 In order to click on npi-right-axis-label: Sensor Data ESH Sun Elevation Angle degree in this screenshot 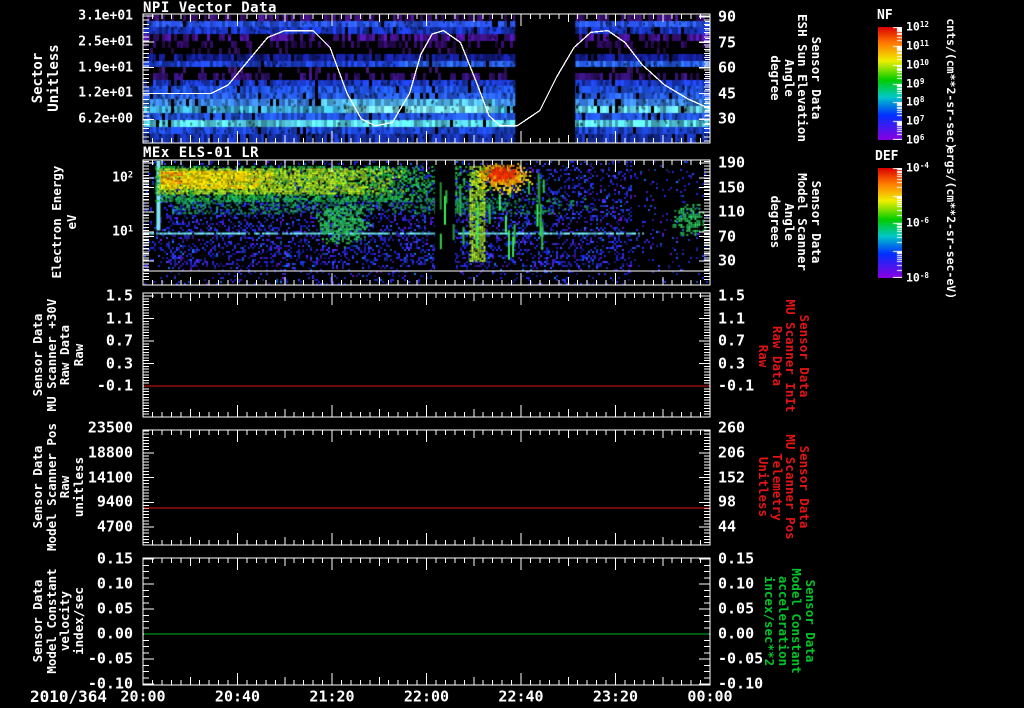, I will do `click(796, 78)`.